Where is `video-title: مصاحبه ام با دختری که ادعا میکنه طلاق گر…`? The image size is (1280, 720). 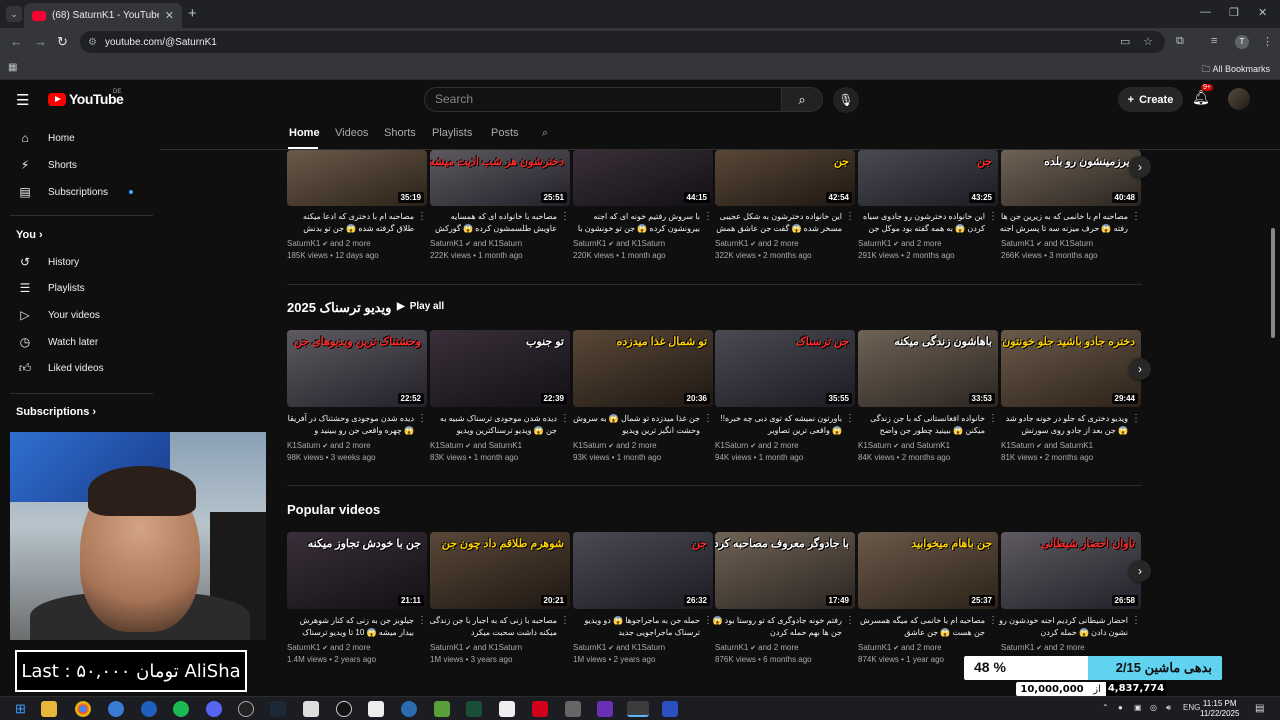
video-title: مصاحبه ام با دختری که ادعا میکنه طلاق گر… is located at coordinates (349, 223).